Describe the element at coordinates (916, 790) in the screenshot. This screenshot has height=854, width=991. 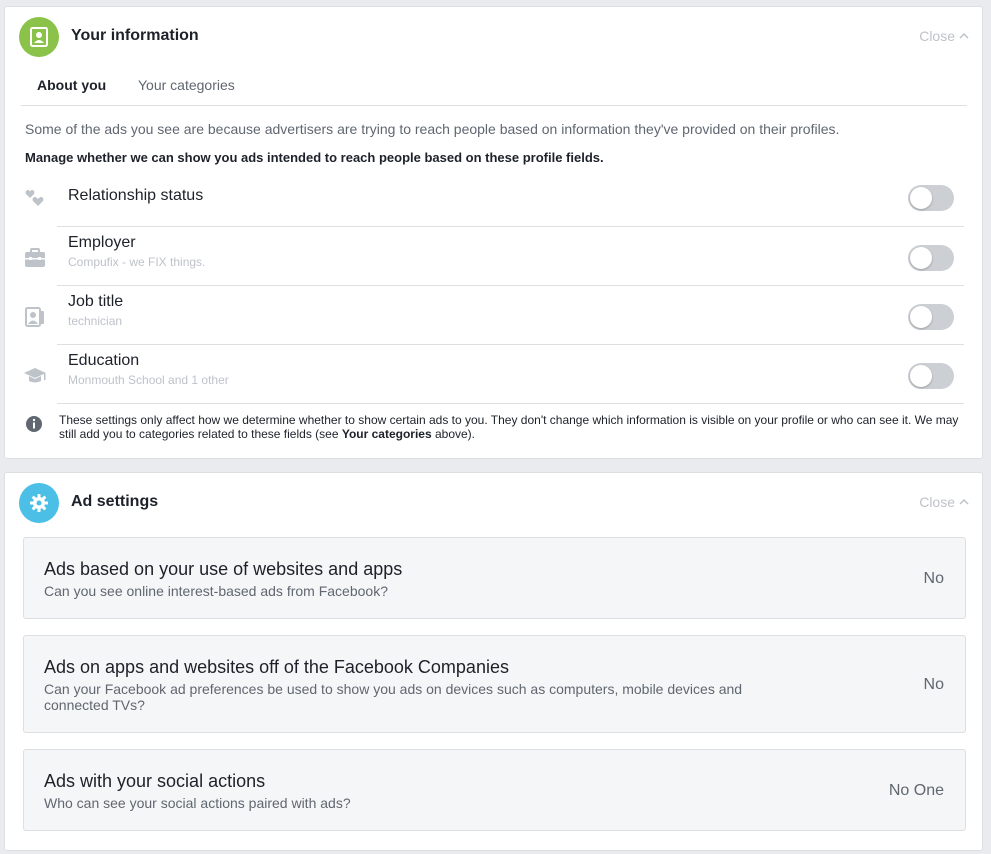
I see `setting-value: No One` at that location.